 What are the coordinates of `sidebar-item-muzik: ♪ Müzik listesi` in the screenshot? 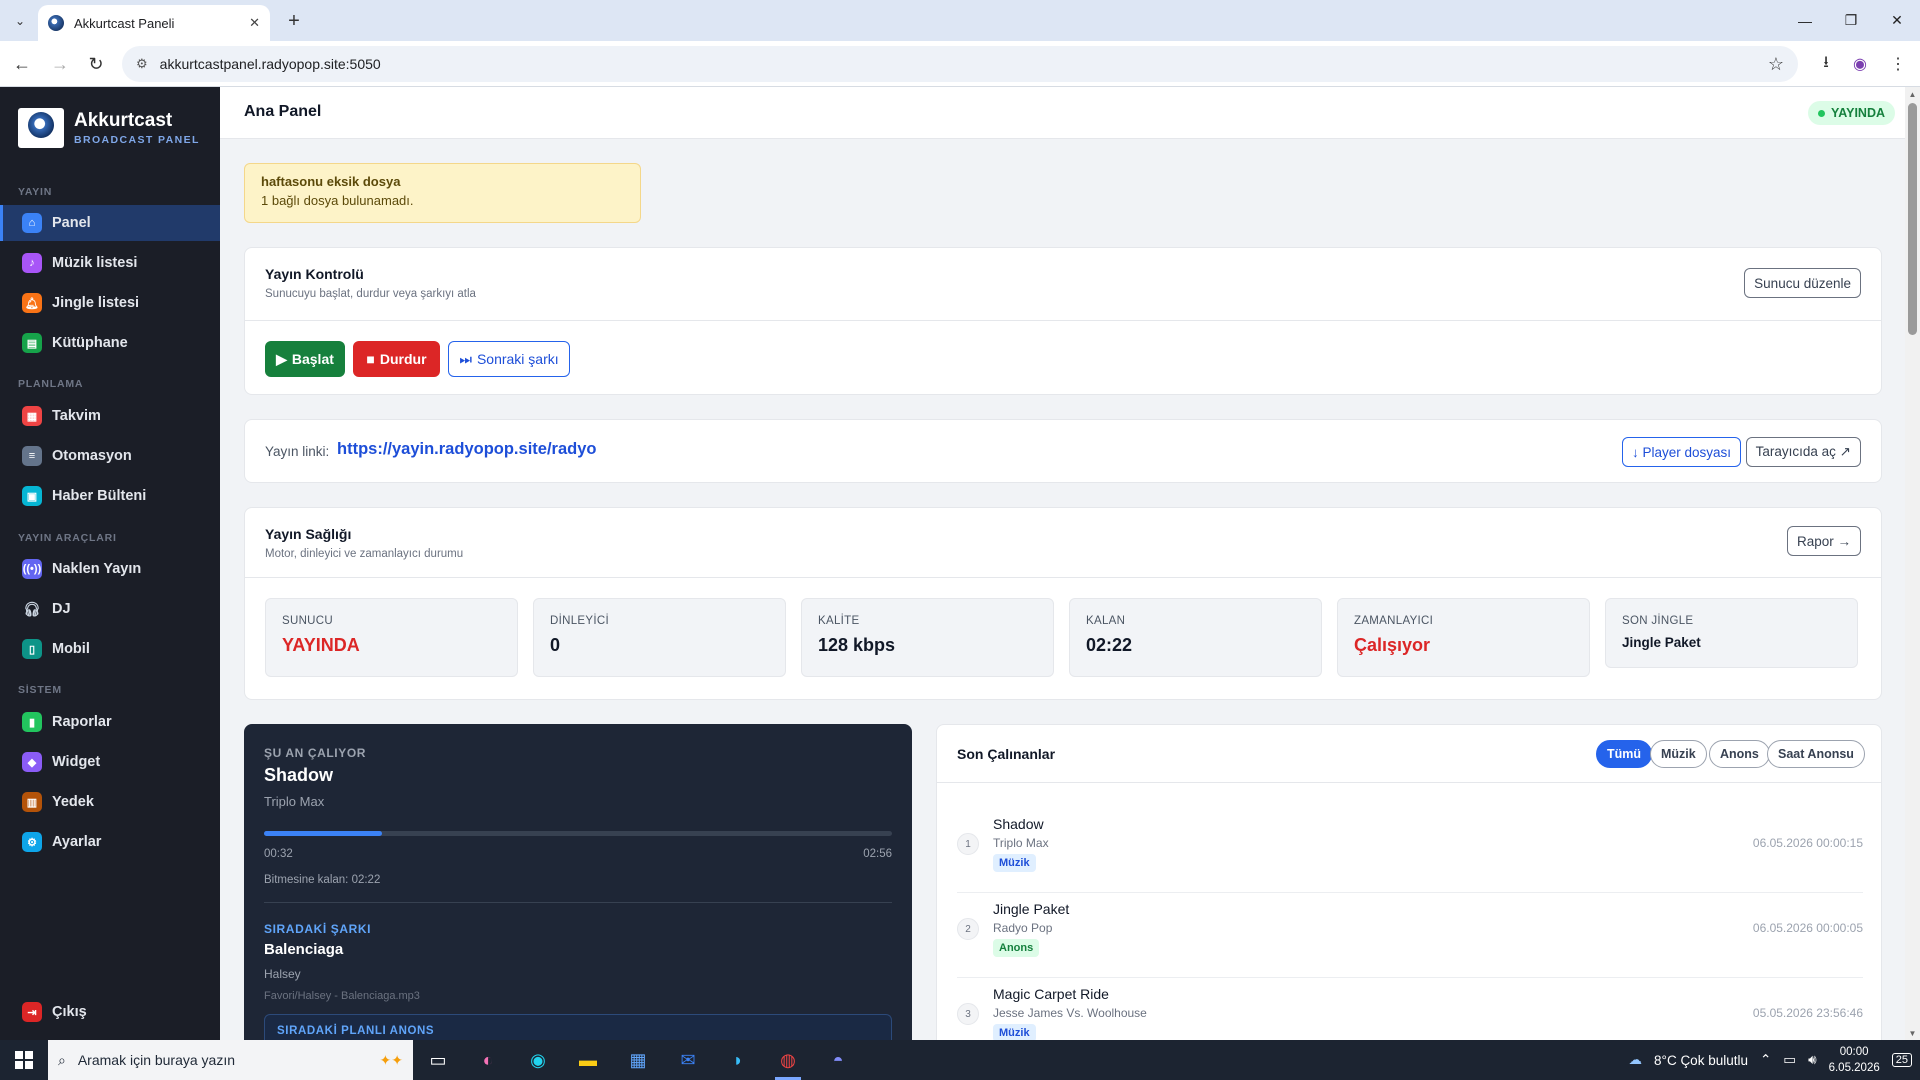 It's located at (110, 263).